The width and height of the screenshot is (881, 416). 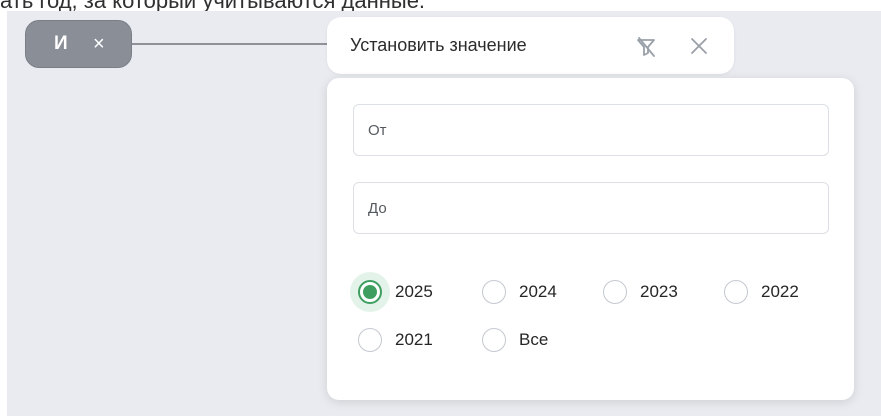 What do you see at coordinates (230, 44) in the screenshot?
I see `connector-line` at bounding box center [230, 44].